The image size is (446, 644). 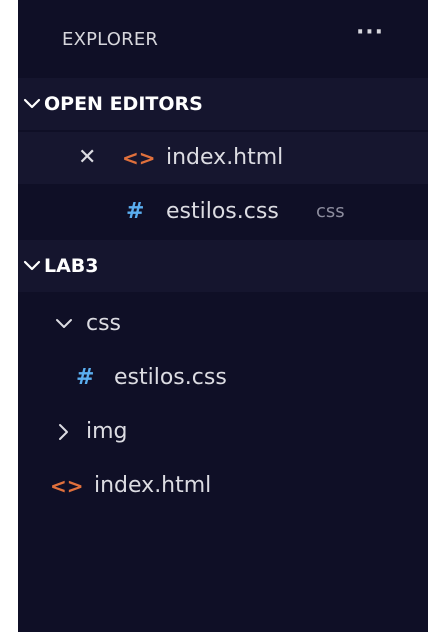 What do you see at coordinates (123, 104) in the screenshot?
I see `open-editors-label: OPEN EDITORS` at bounding box center [123, 104].